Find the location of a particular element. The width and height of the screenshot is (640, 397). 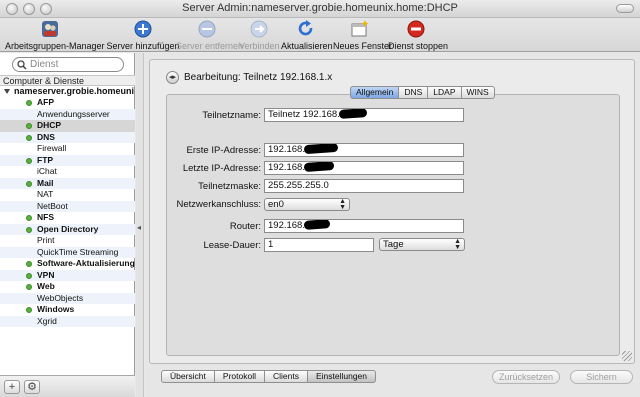

end-ip-label: Letzte IP-Adresse: is located at coordinates (221, 168).